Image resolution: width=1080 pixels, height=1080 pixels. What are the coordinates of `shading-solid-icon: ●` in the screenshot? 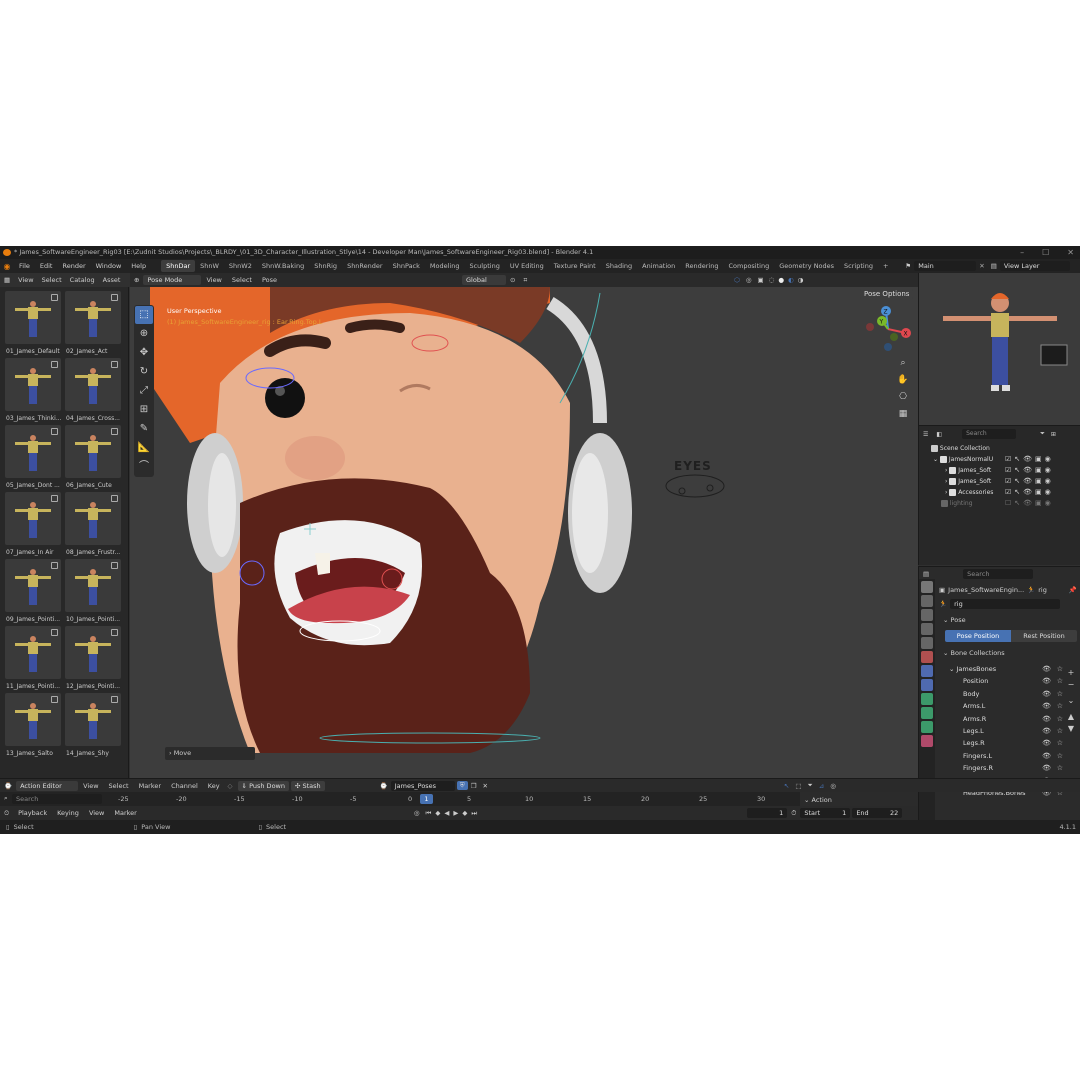 It's located at (781, 280).